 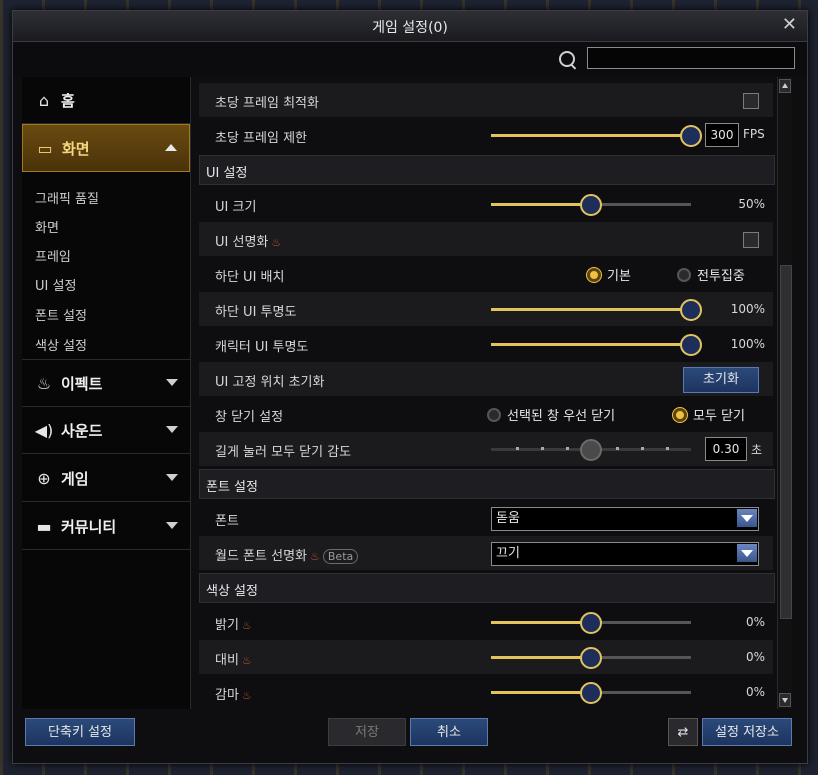 I want to click on long-press-input: 0.30, so click(x=726, y=449).